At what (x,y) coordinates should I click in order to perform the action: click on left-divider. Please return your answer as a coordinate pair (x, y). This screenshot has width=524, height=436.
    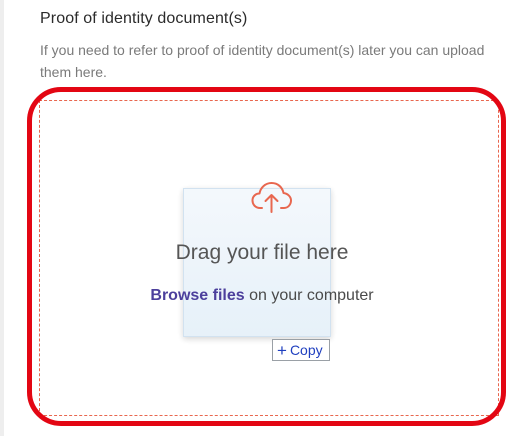
    Looking at the image, I should click on (2, 218).